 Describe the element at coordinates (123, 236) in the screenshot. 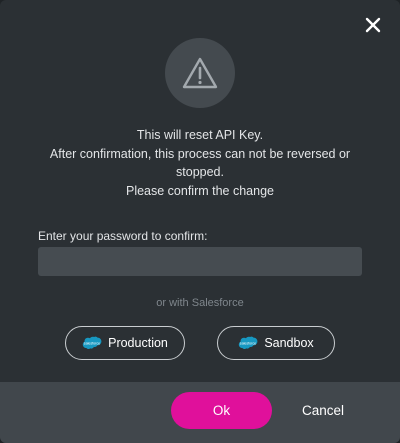

I see `password-label: Enter your password to confirm:` at that location.